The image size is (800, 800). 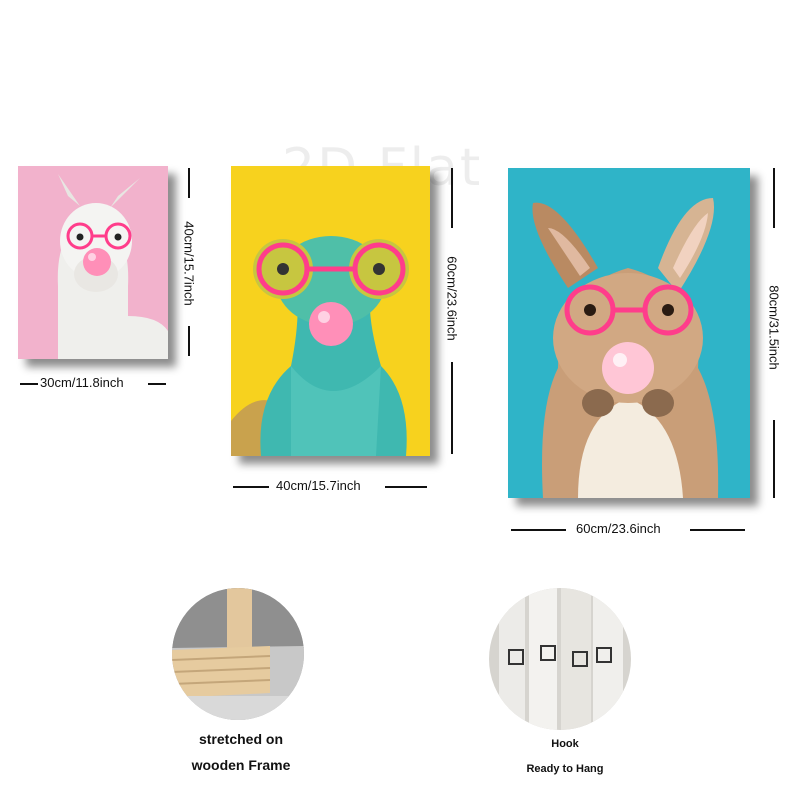 I want to click on width-dim-line-llama-right, so click(x=157, y=384).